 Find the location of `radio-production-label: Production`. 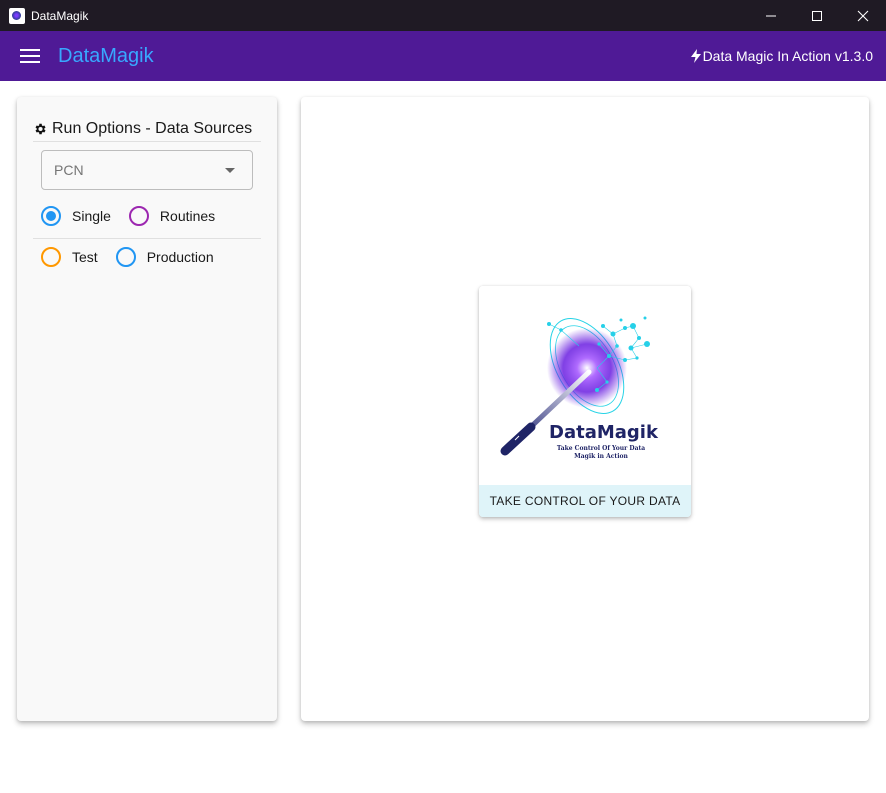

radio-production-label: Production is located at coordinates (180, 257).